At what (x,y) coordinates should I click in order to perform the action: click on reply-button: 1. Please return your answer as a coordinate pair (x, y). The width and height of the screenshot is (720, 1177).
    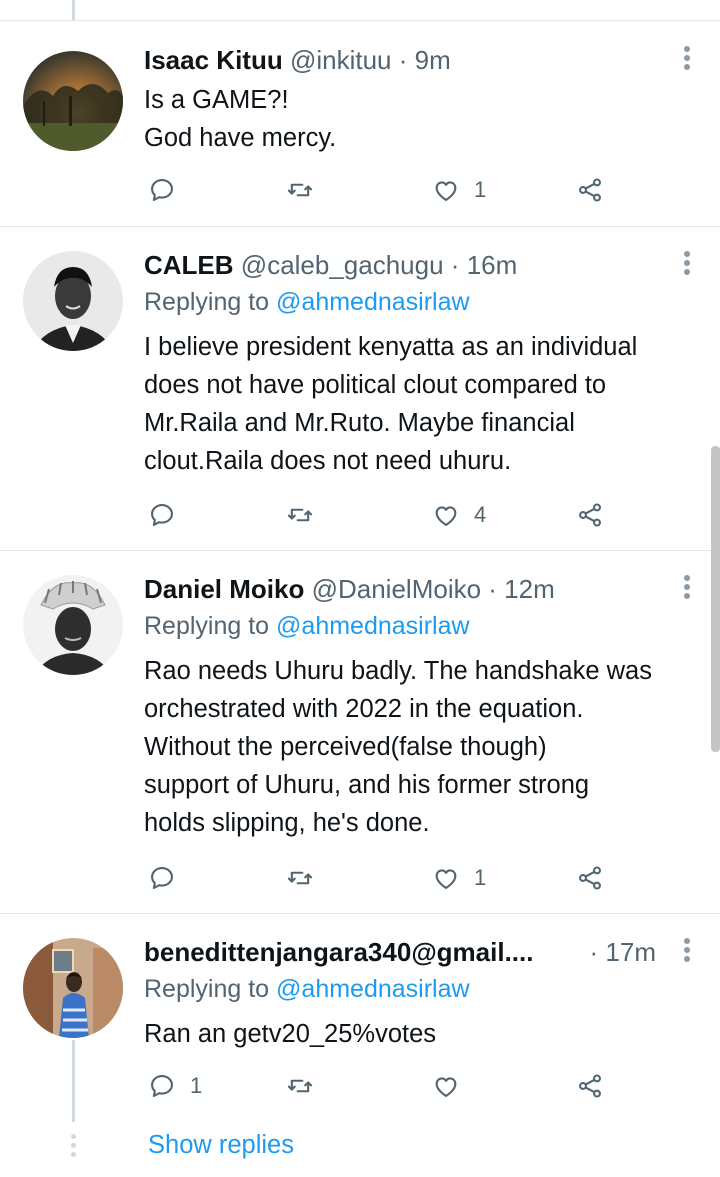
    Looking at the image, I should click on (175, 1086).